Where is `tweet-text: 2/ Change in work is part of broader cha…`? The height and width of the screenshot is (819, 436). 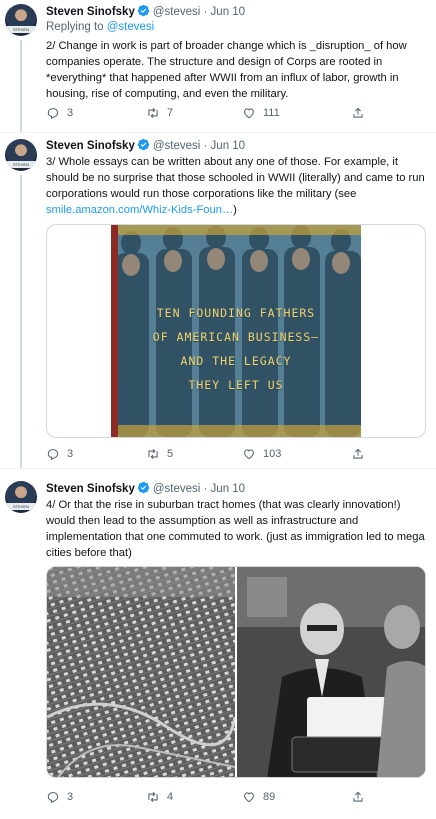
tweet-text: 2/ Change in work is part of broader cha… is located at coordinates (226, 70).